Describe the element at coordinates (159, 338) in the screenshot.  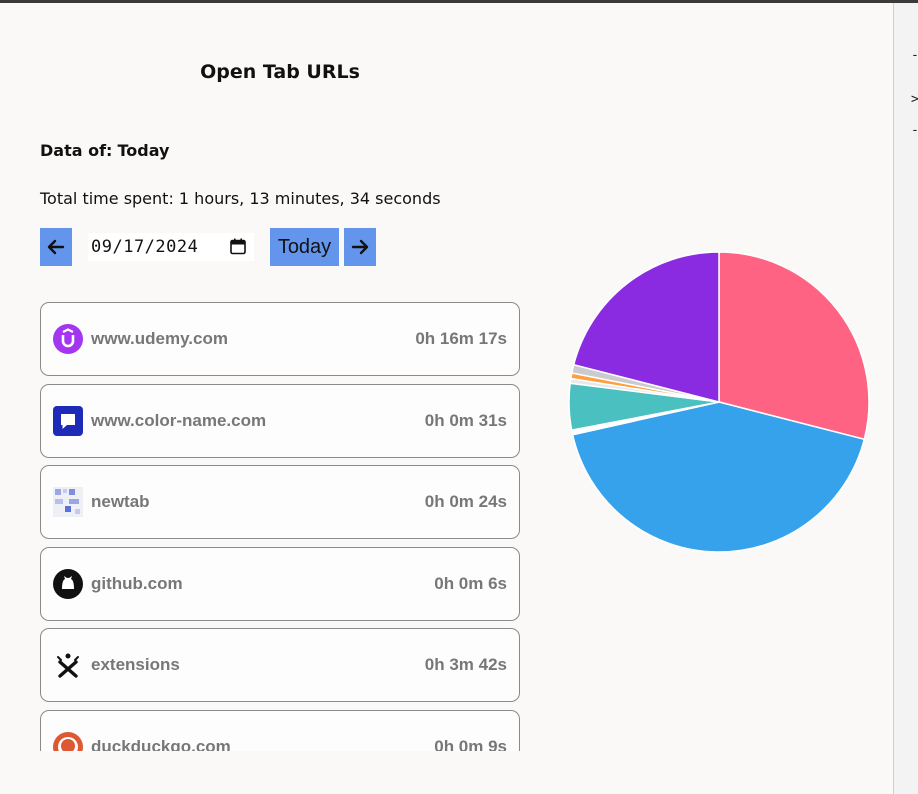
I see `site-host: www.udemy.com` at that location.